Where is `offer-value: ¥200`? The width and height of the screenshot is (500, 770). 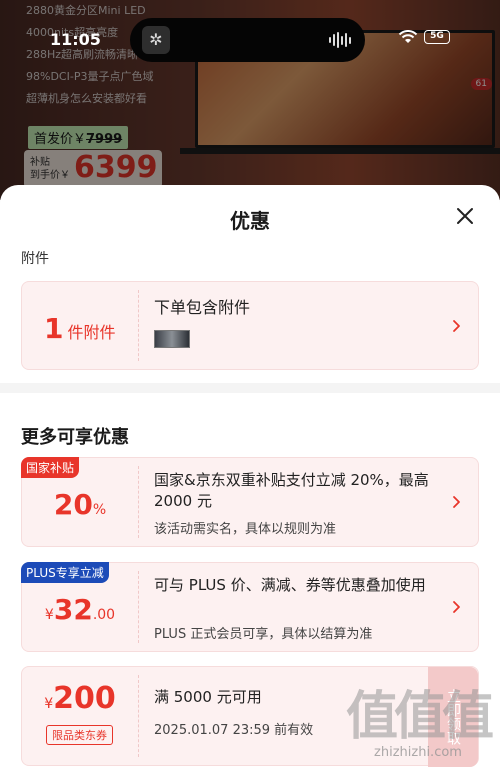 offer-value: ¥200 is located at coordinates (80, 698).